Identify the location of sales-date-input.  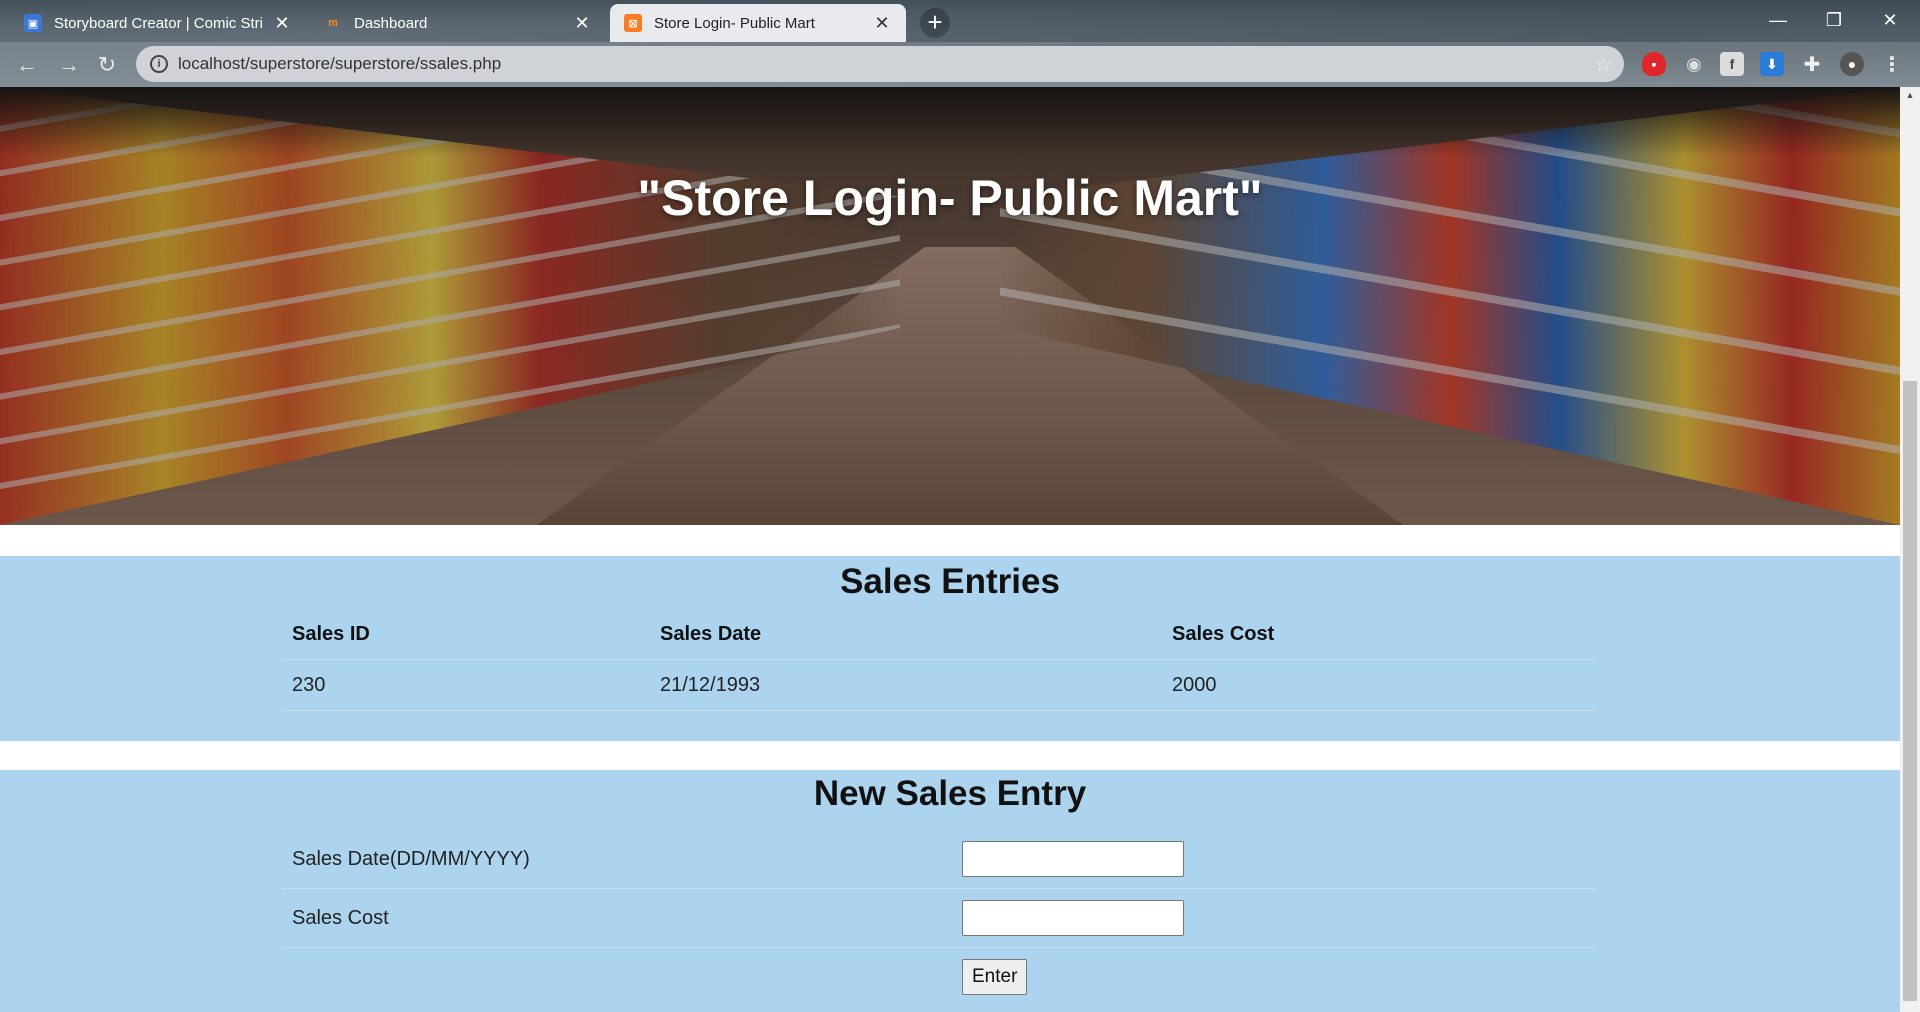
(1073, 859).